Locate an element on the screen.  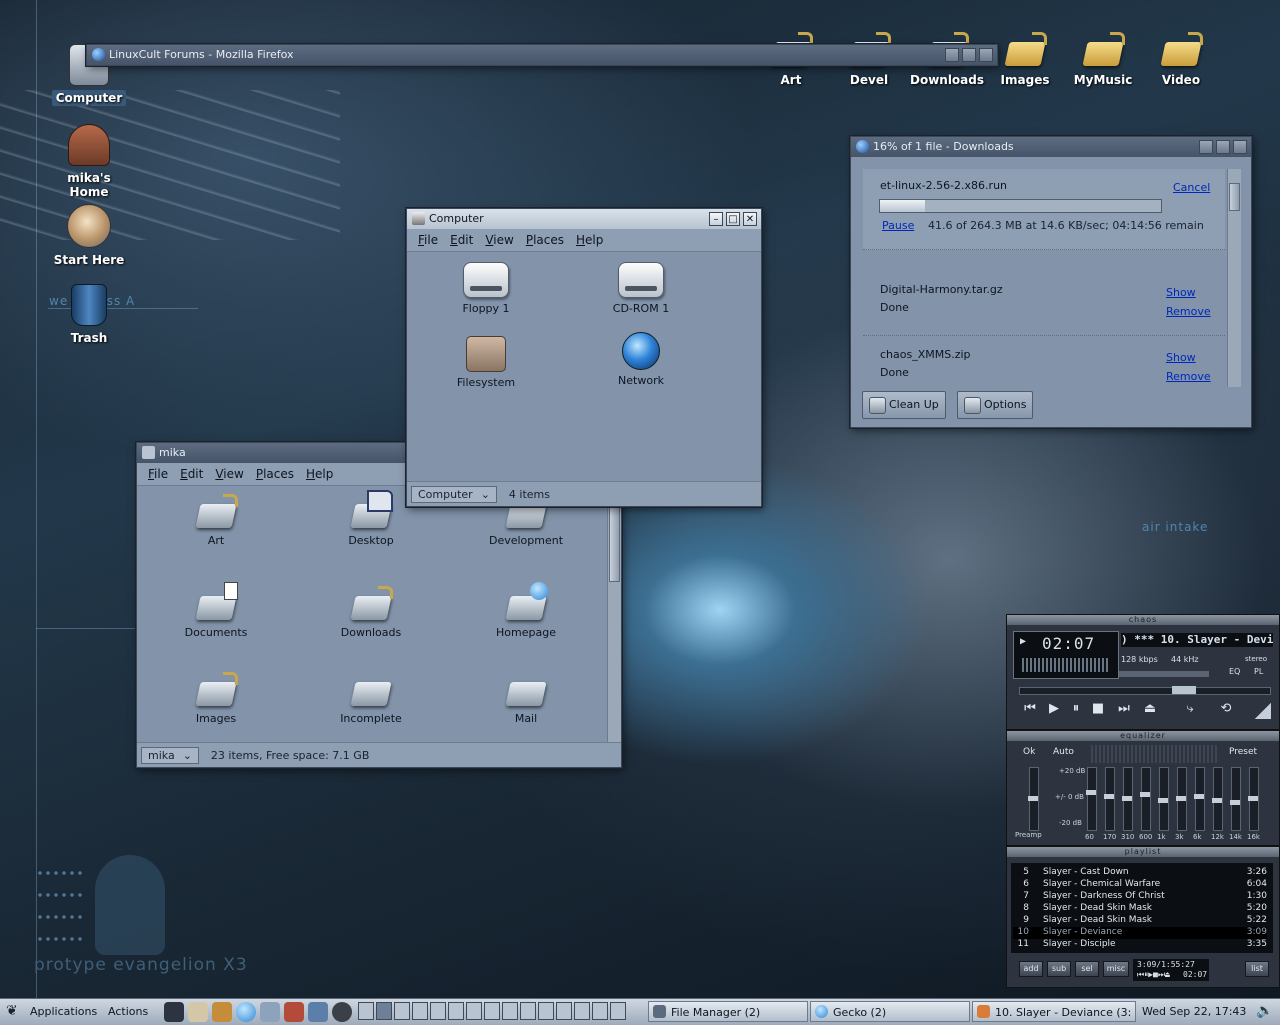
actions-menu: Actions is located at coordinates (128, 1011).